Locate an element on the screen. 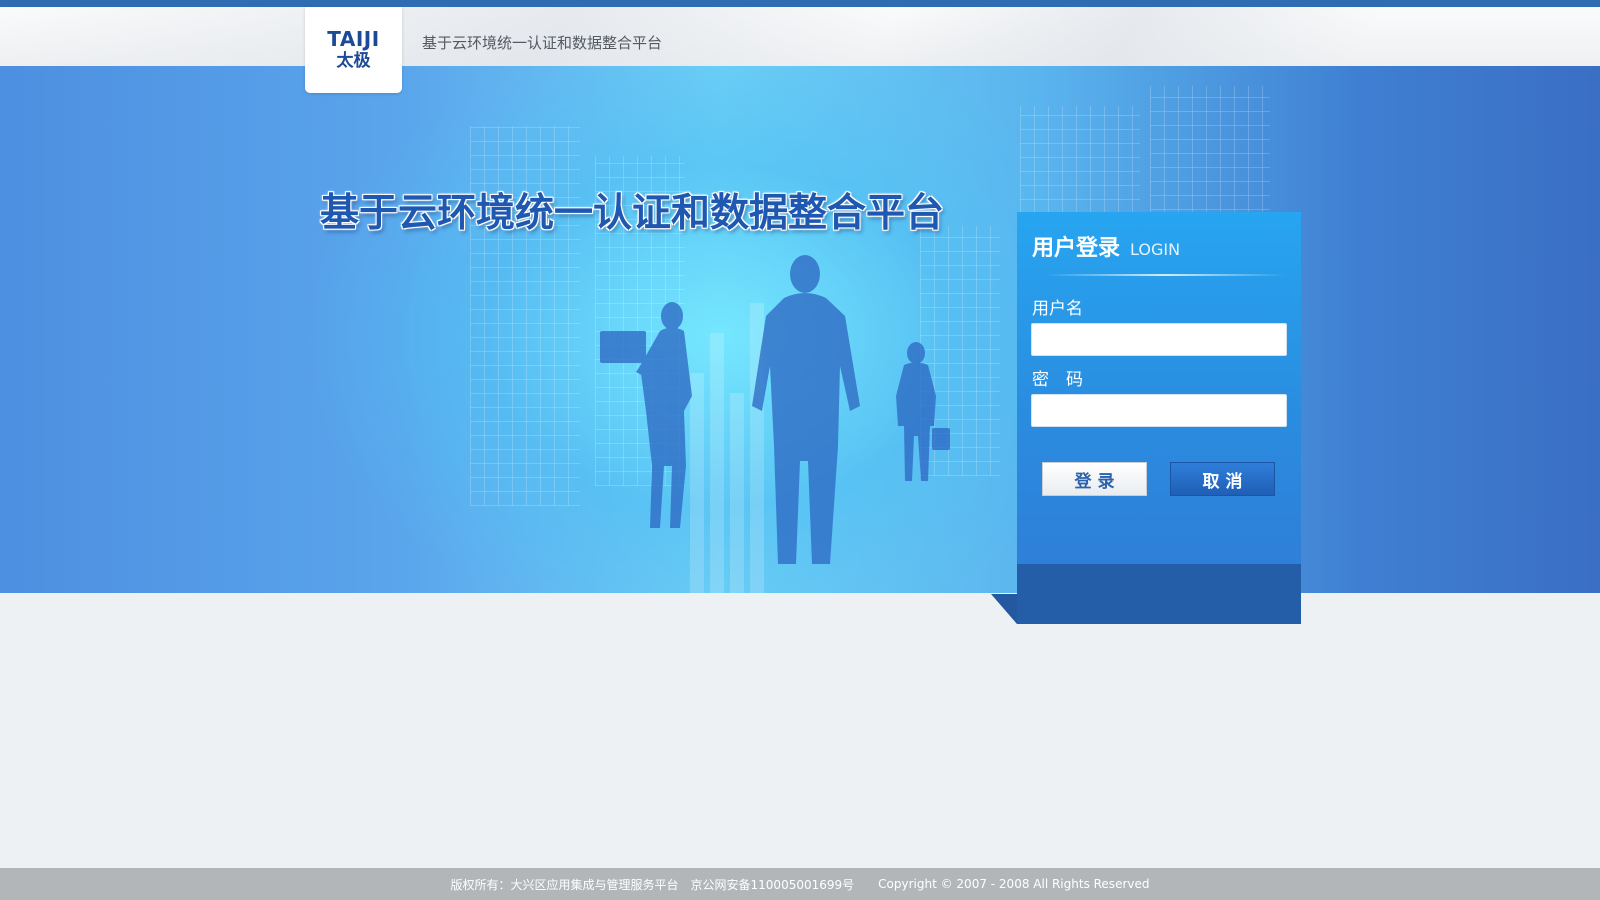 The width and height of the screenshot is (1600, 900). username-input is located at coordinates (1159, 339).